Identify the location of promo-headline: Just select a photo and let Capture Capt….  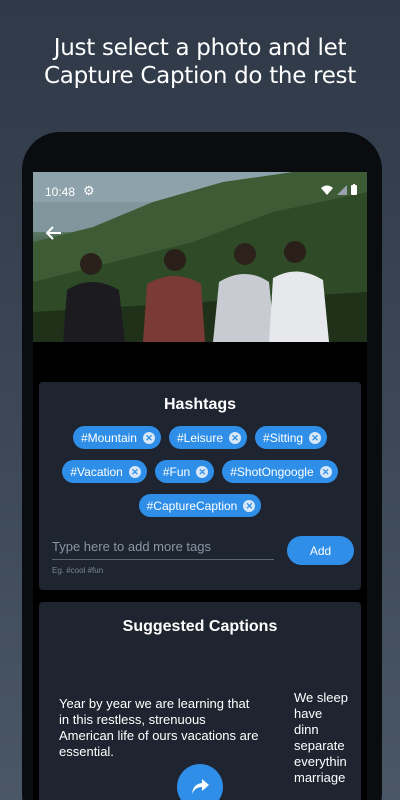
(200, 62).